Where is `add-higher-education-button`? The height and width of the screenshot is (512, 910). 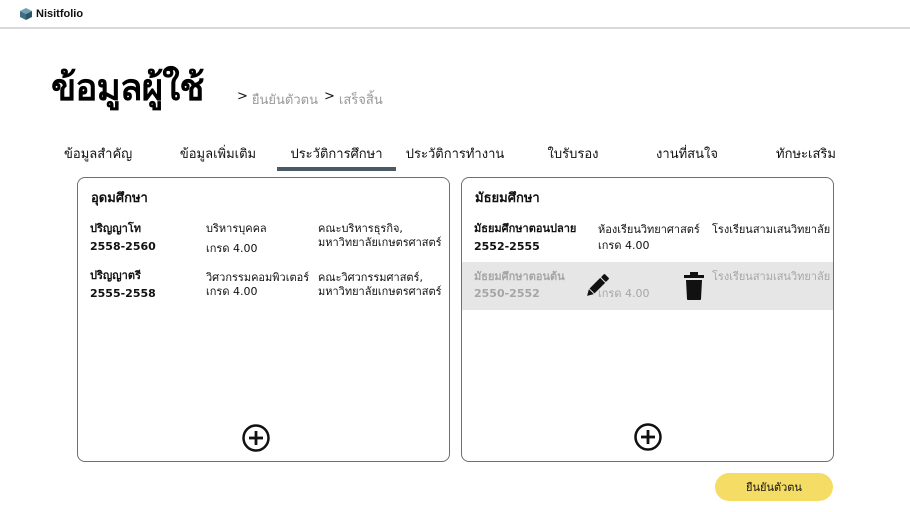 add-higher-education-button is located at coordinates (256, 438).